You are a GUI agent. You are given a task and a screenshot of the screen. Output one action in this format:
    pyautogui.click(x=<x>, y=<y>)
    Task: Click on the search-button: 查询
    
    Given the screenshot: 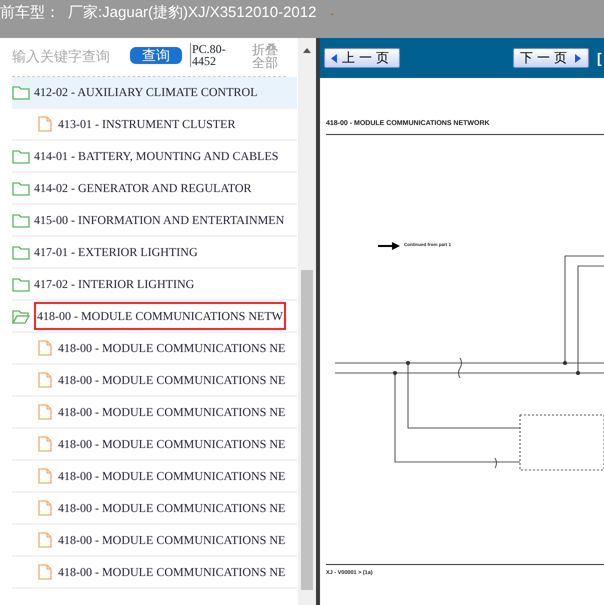 What is the action you would take?
    pyautogui.click(x=156, y=55)
    